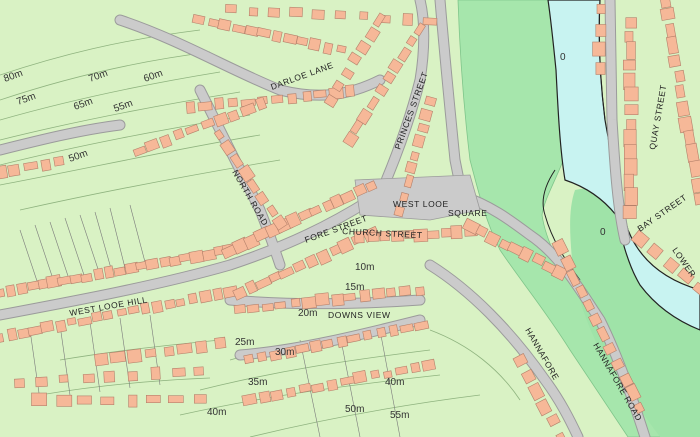 This screenshot has width=700, height=437. What do you see at coordinates (421, 204) in the screenshot?
I see `street-label-west-looe: WEST LOOE` at bounding box center [421, 204].